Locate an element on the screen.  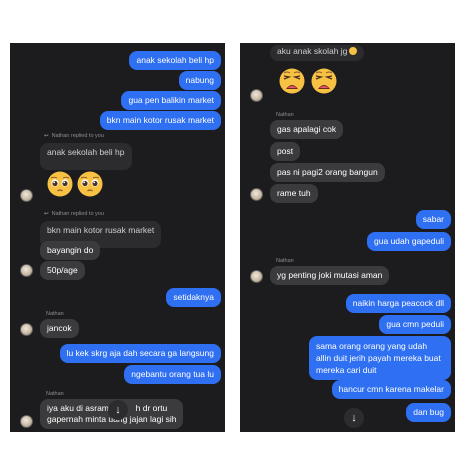
pleading-face-icon is located at coordinates (353, 51).